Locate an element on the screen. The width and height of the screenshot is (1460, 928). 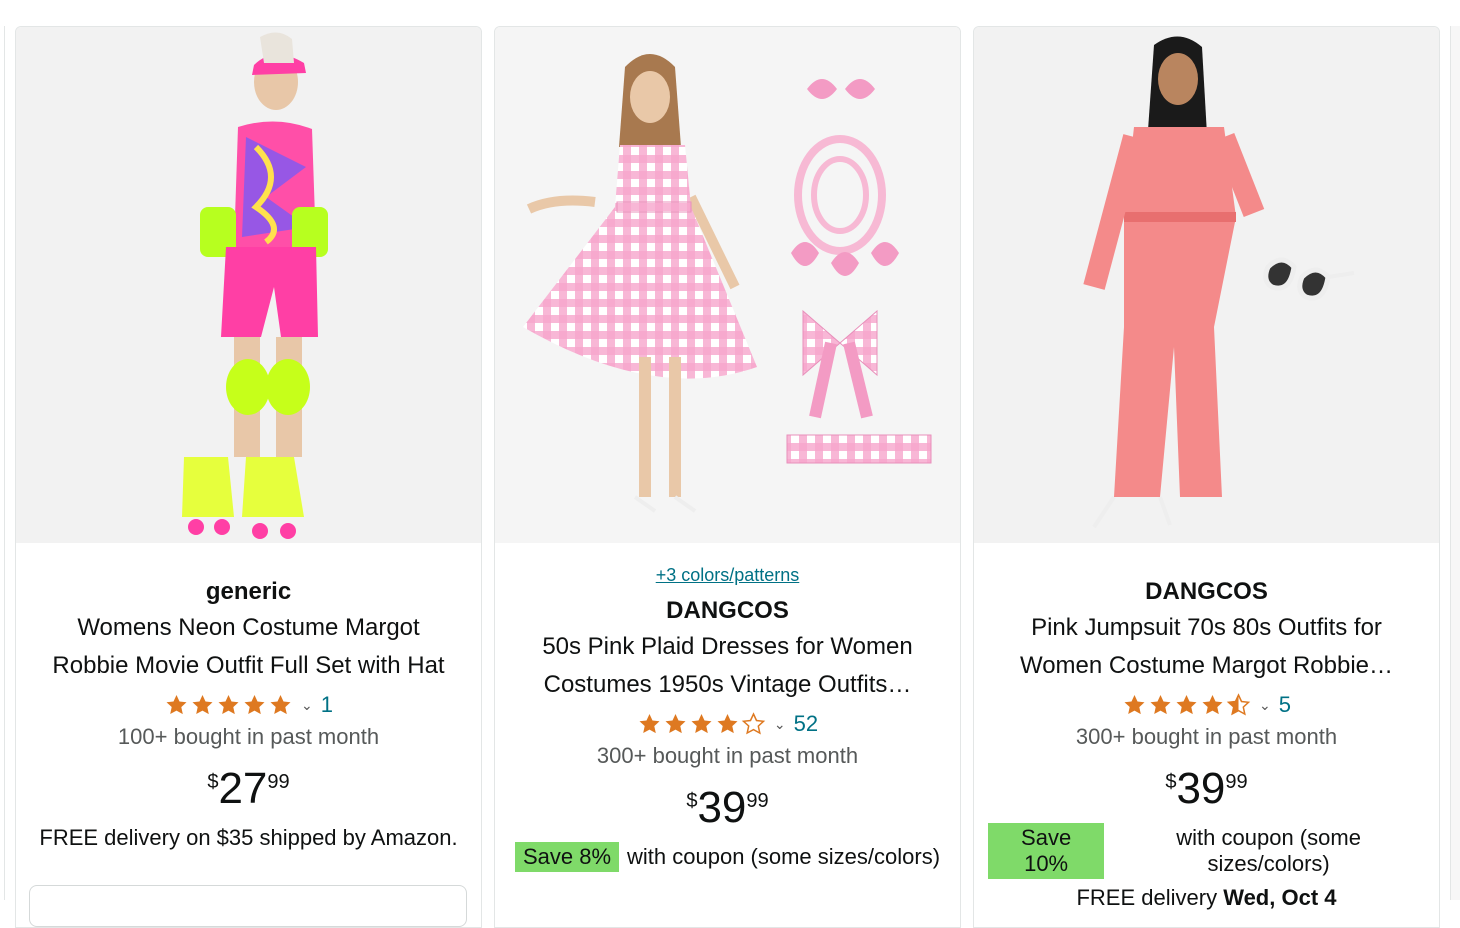
more-colors-link: +3 colors/patterns is located at coordinates (728, 575).